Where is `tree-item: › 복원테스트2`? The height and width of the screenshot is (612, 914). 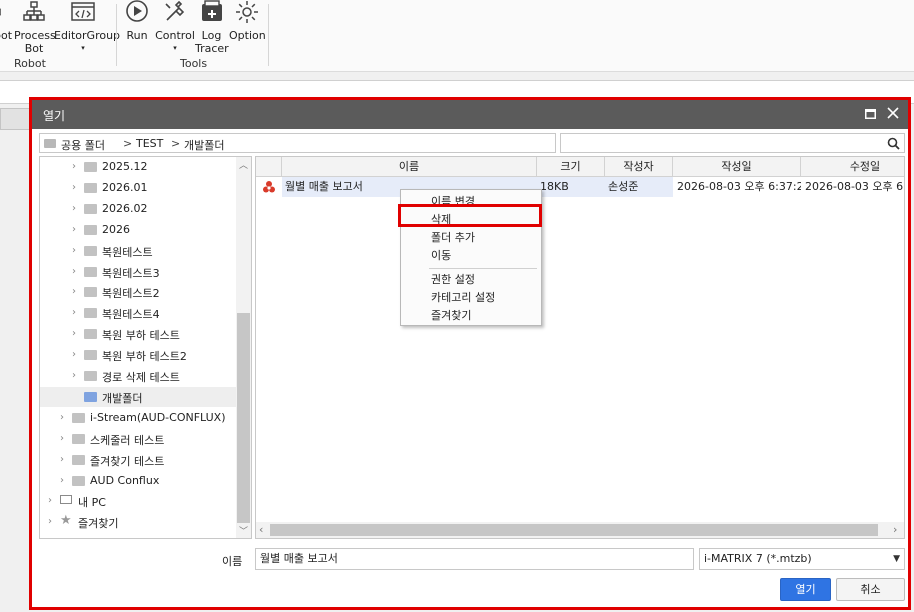 tree-item: › 복원테스트2 is located at coordinates (138, 292).